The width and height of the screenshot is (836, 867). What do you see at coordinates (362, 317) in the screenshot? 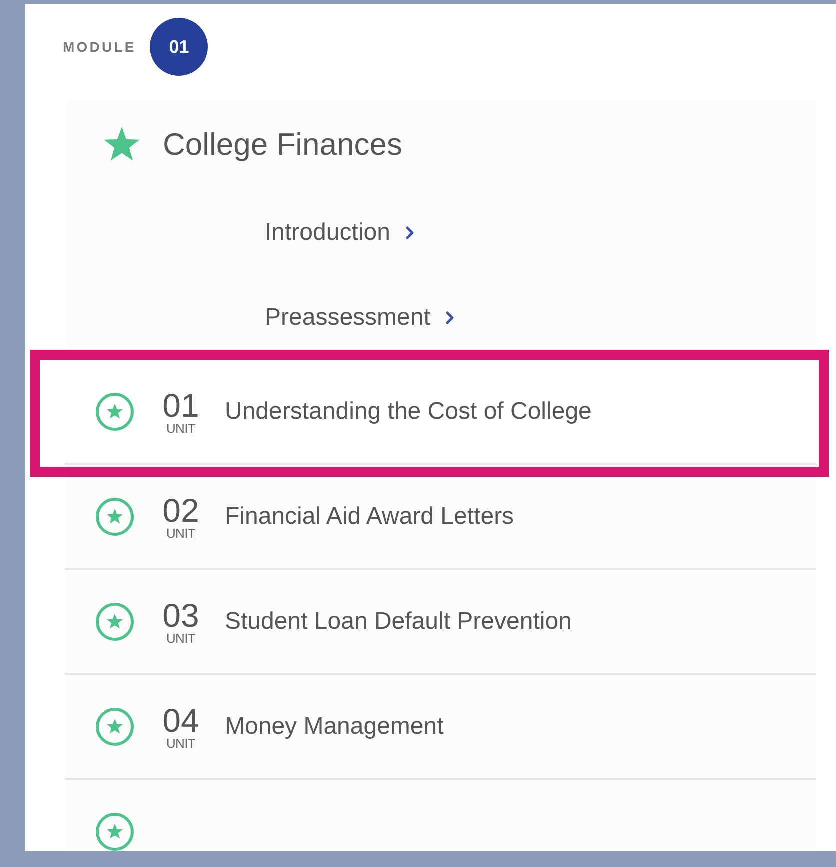
I see `section-link: Preassessment` at bounding box center [362, 317].